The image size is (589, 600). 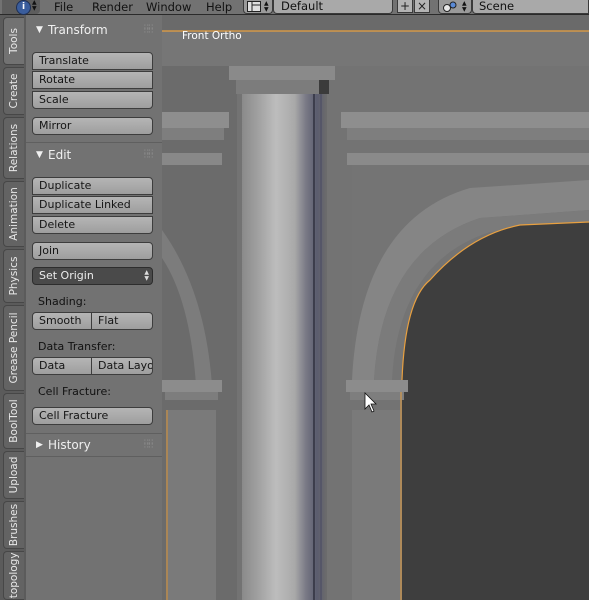 What do you see at coordinates (92, 80) in the screenshot?
I see `rotate-button: Rotate` at bounding box center [92, 80].